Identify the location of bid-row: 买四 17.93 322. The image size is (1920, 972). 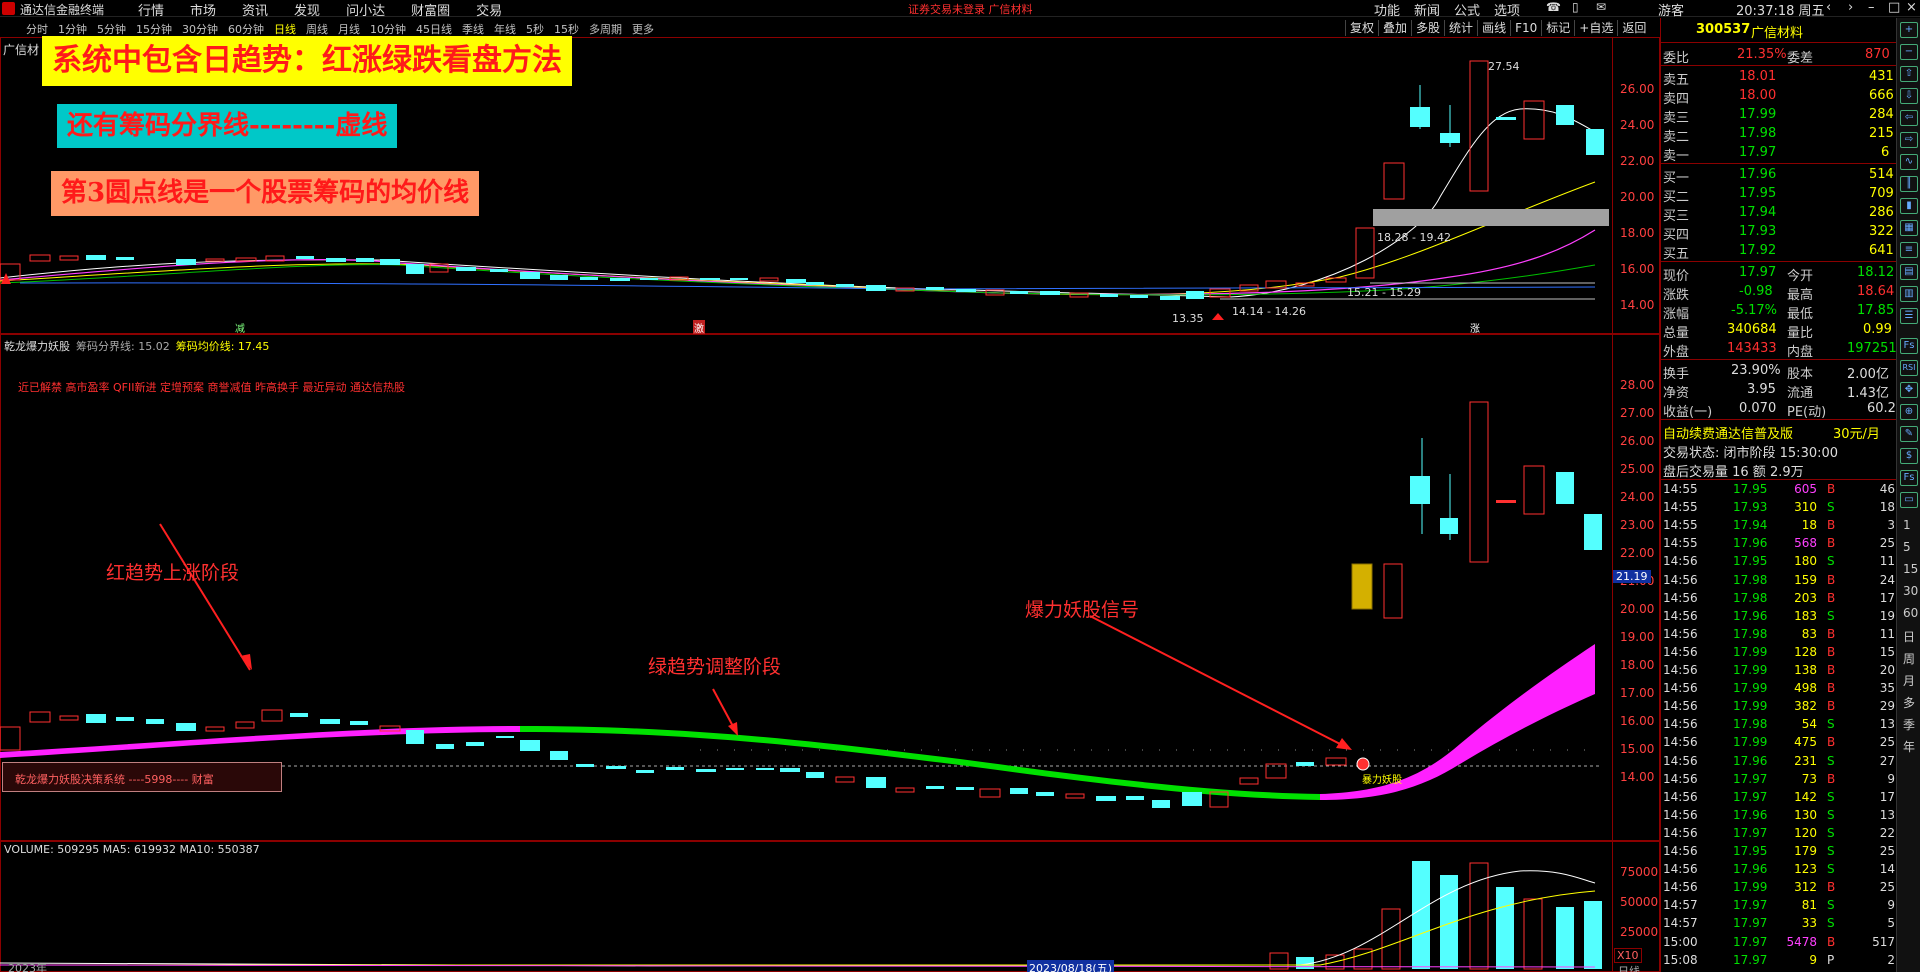
(1779, 232).